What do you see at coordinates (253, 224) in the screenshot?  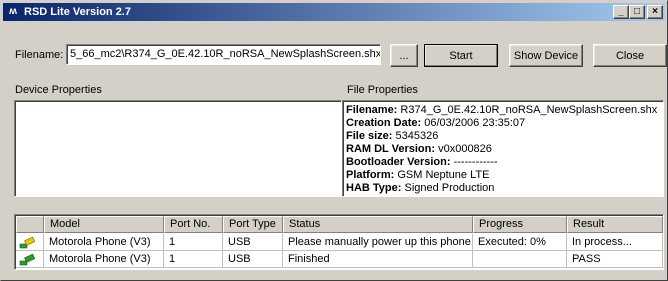 I see `column-header-port-type: Port Type` at bounding box center [253, 224].